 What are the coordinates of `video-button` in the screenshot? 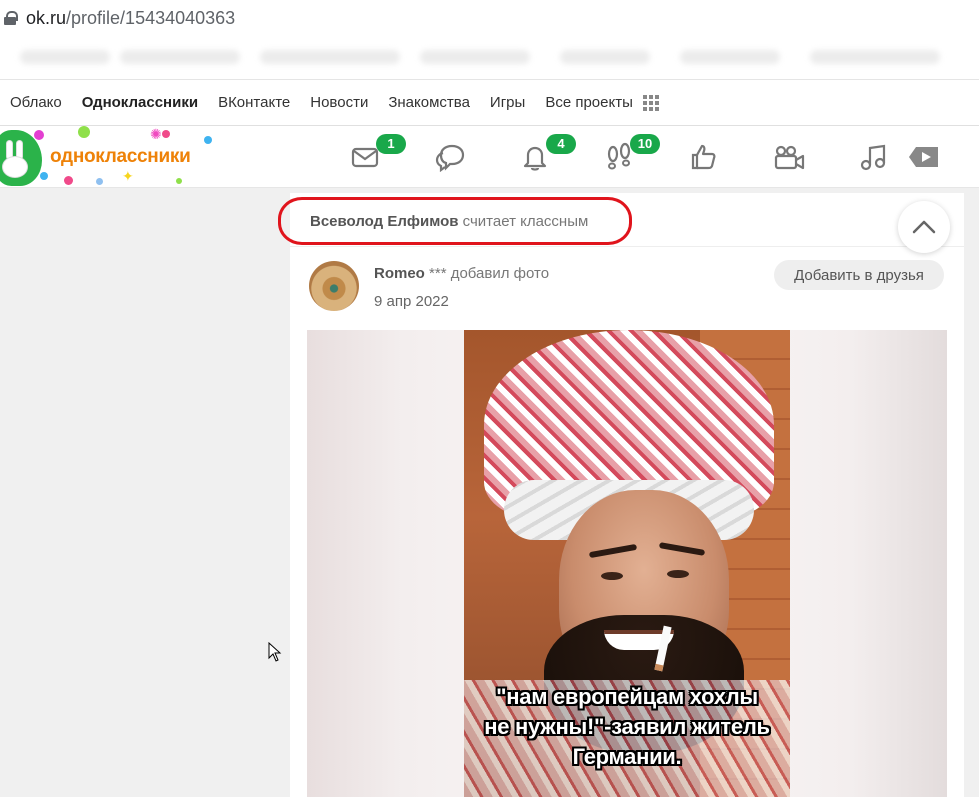 It's located at (788, 158).